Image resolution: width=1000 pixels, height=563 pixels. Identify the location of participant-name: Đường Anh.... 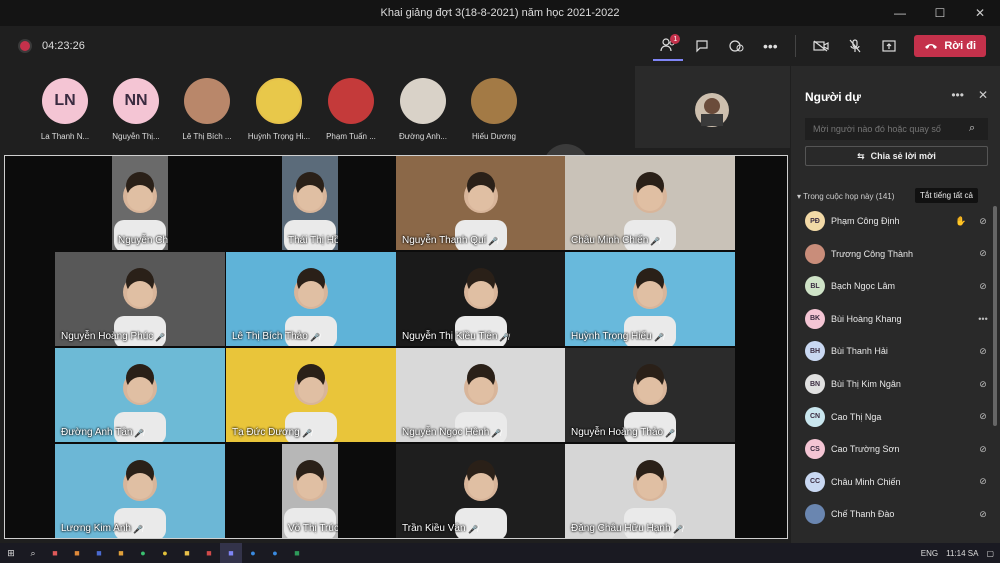
(423, 136).